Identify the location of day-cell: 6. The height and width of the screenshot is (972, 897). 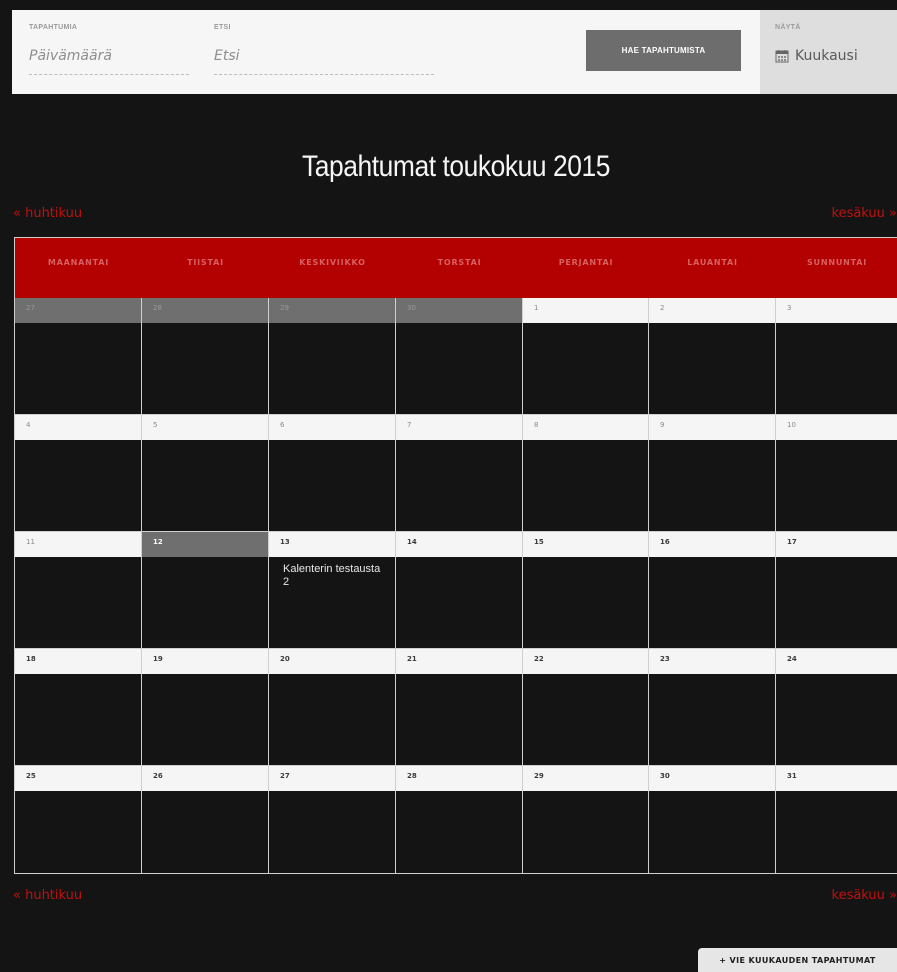
(332, 473).